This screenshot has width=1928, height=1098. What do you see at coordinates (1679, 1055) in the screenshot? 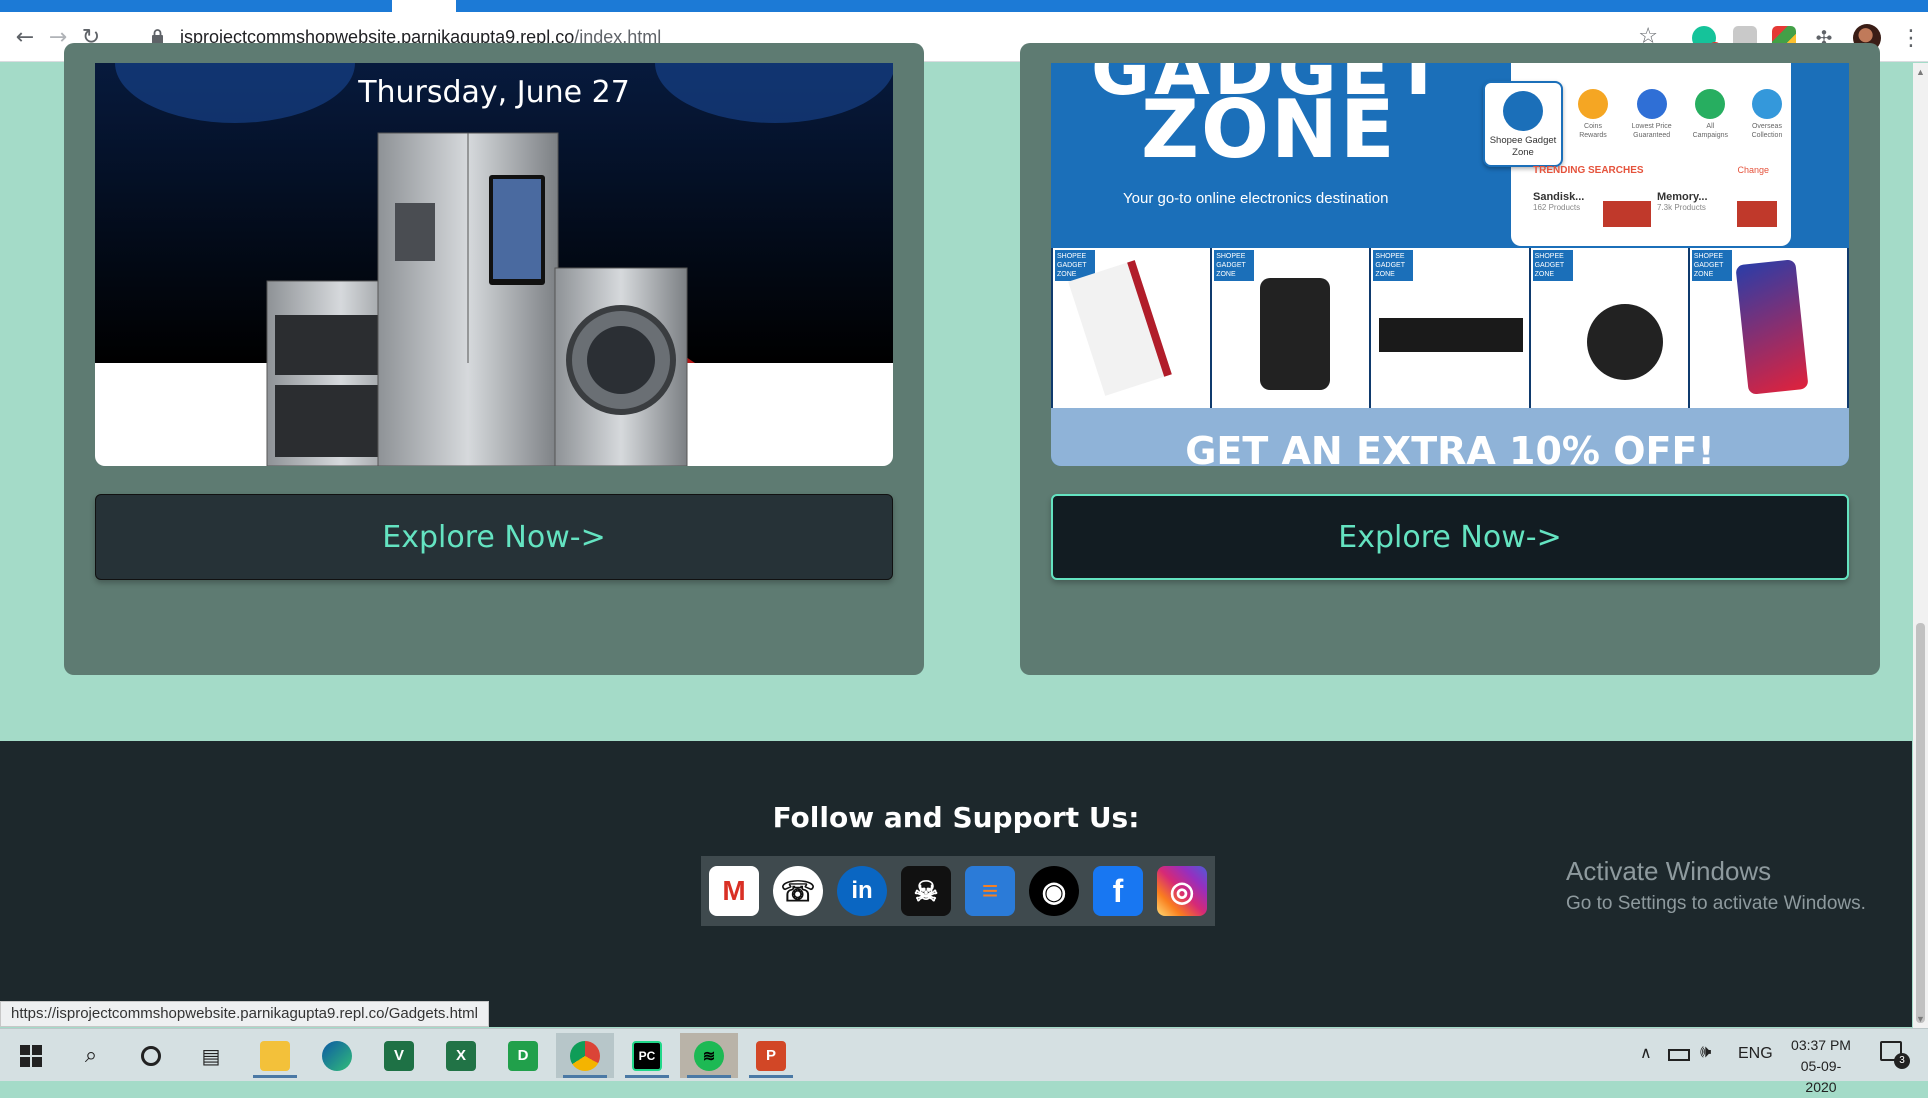
I see `battery-icon` at bounding box center [1679, 1055].